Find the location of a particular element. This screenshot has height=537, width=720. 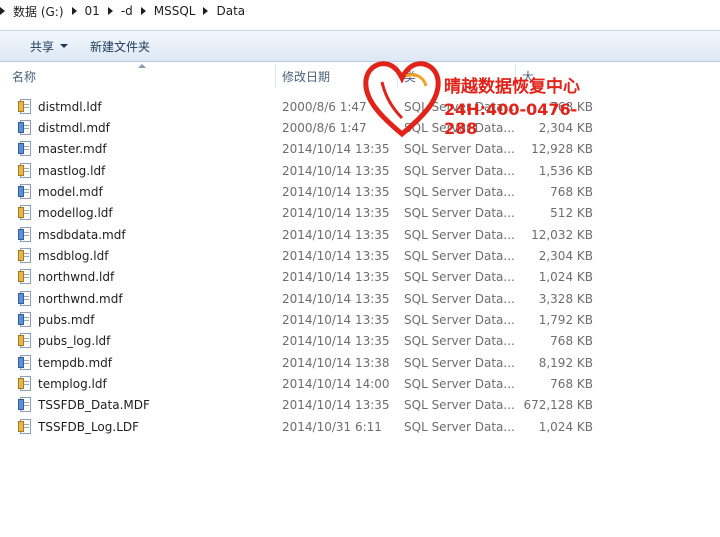

column-header-date: 修改日期 is located at coordinates (337, 76).